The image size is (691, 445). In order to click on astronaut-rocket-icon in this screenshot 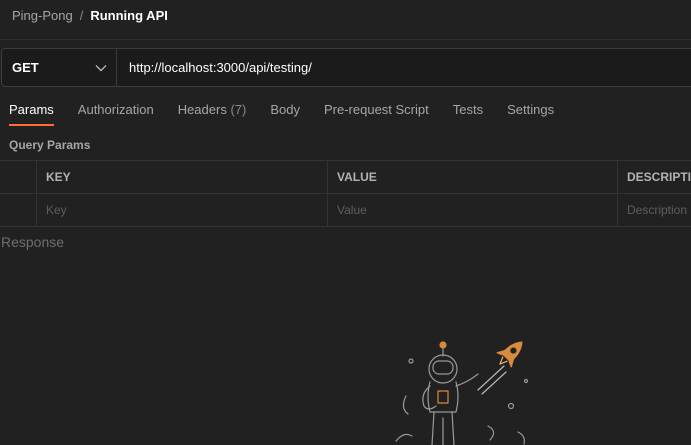, I will do `click(466, 390)`.